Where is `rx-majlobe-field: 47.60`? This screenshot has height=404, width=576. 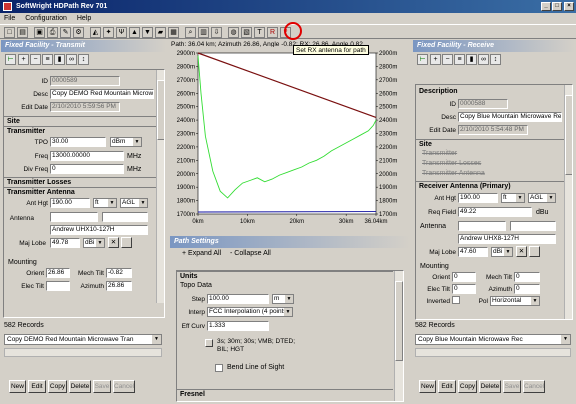 rx-majlobe-field: 47.60 is located at coordinates (473, 252).